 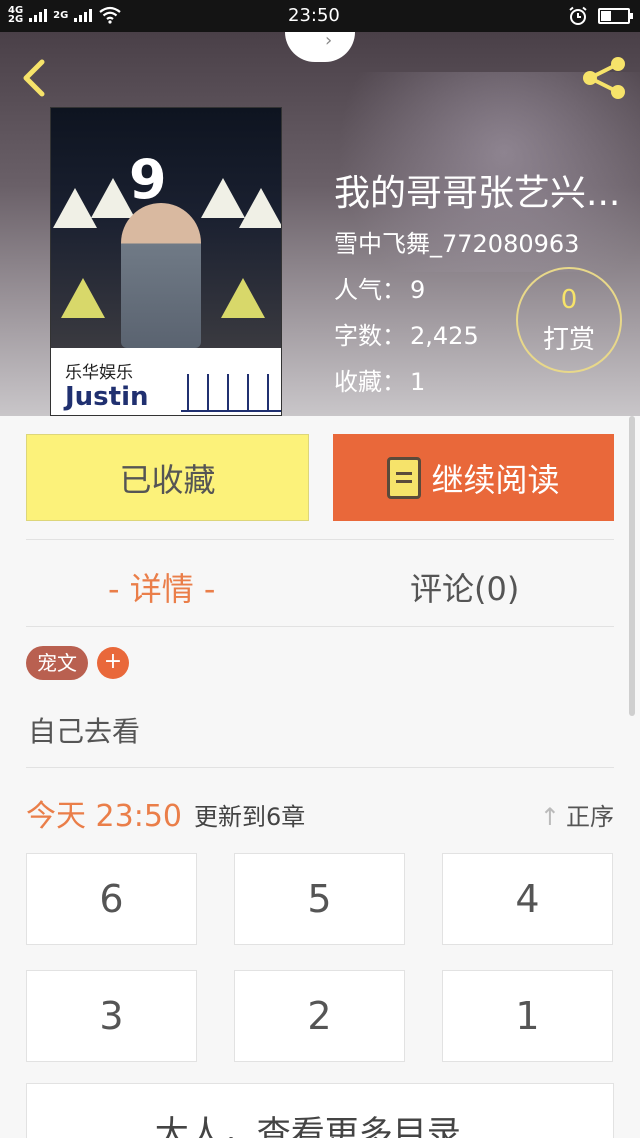 I want to click on tab-detail: - 详情 -, so click(x=161, y=587).